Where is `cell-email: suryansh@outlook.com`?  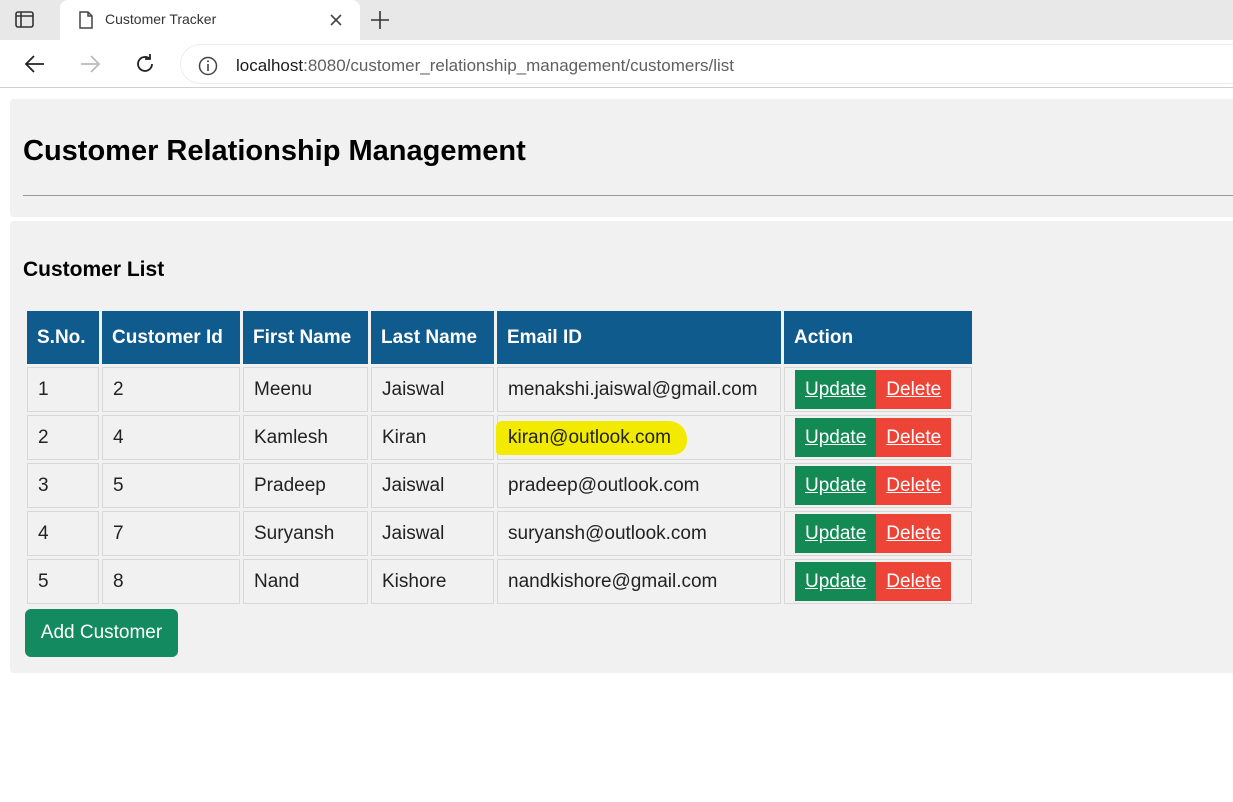 cell-email: suryansh@outlook.com is located at coordinates (639, 533).